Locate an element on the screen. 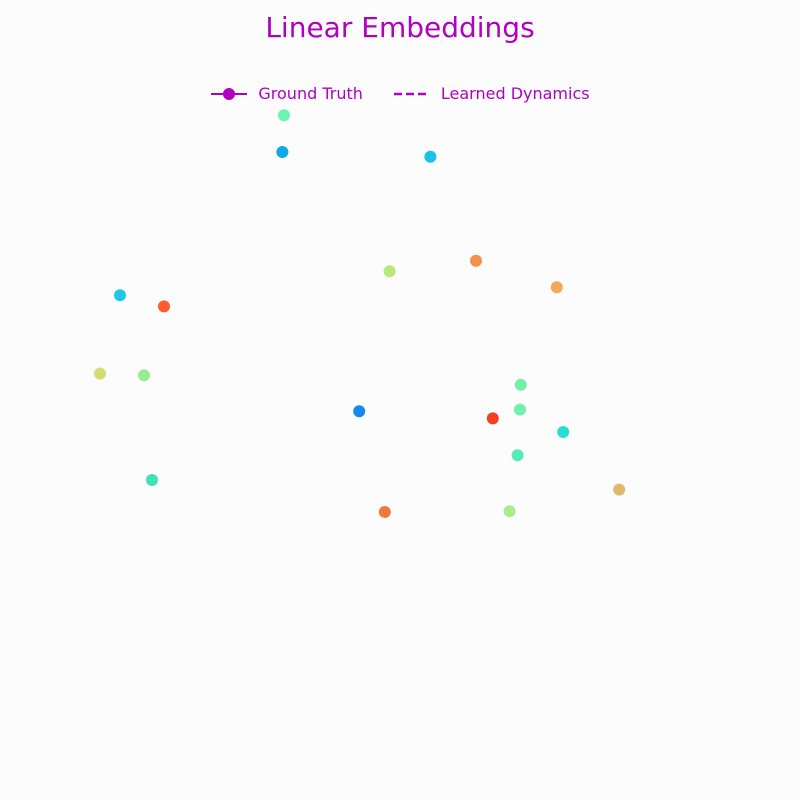  legend-entry-ground-truth: Ground Truth is located at coordinates (286, 94).